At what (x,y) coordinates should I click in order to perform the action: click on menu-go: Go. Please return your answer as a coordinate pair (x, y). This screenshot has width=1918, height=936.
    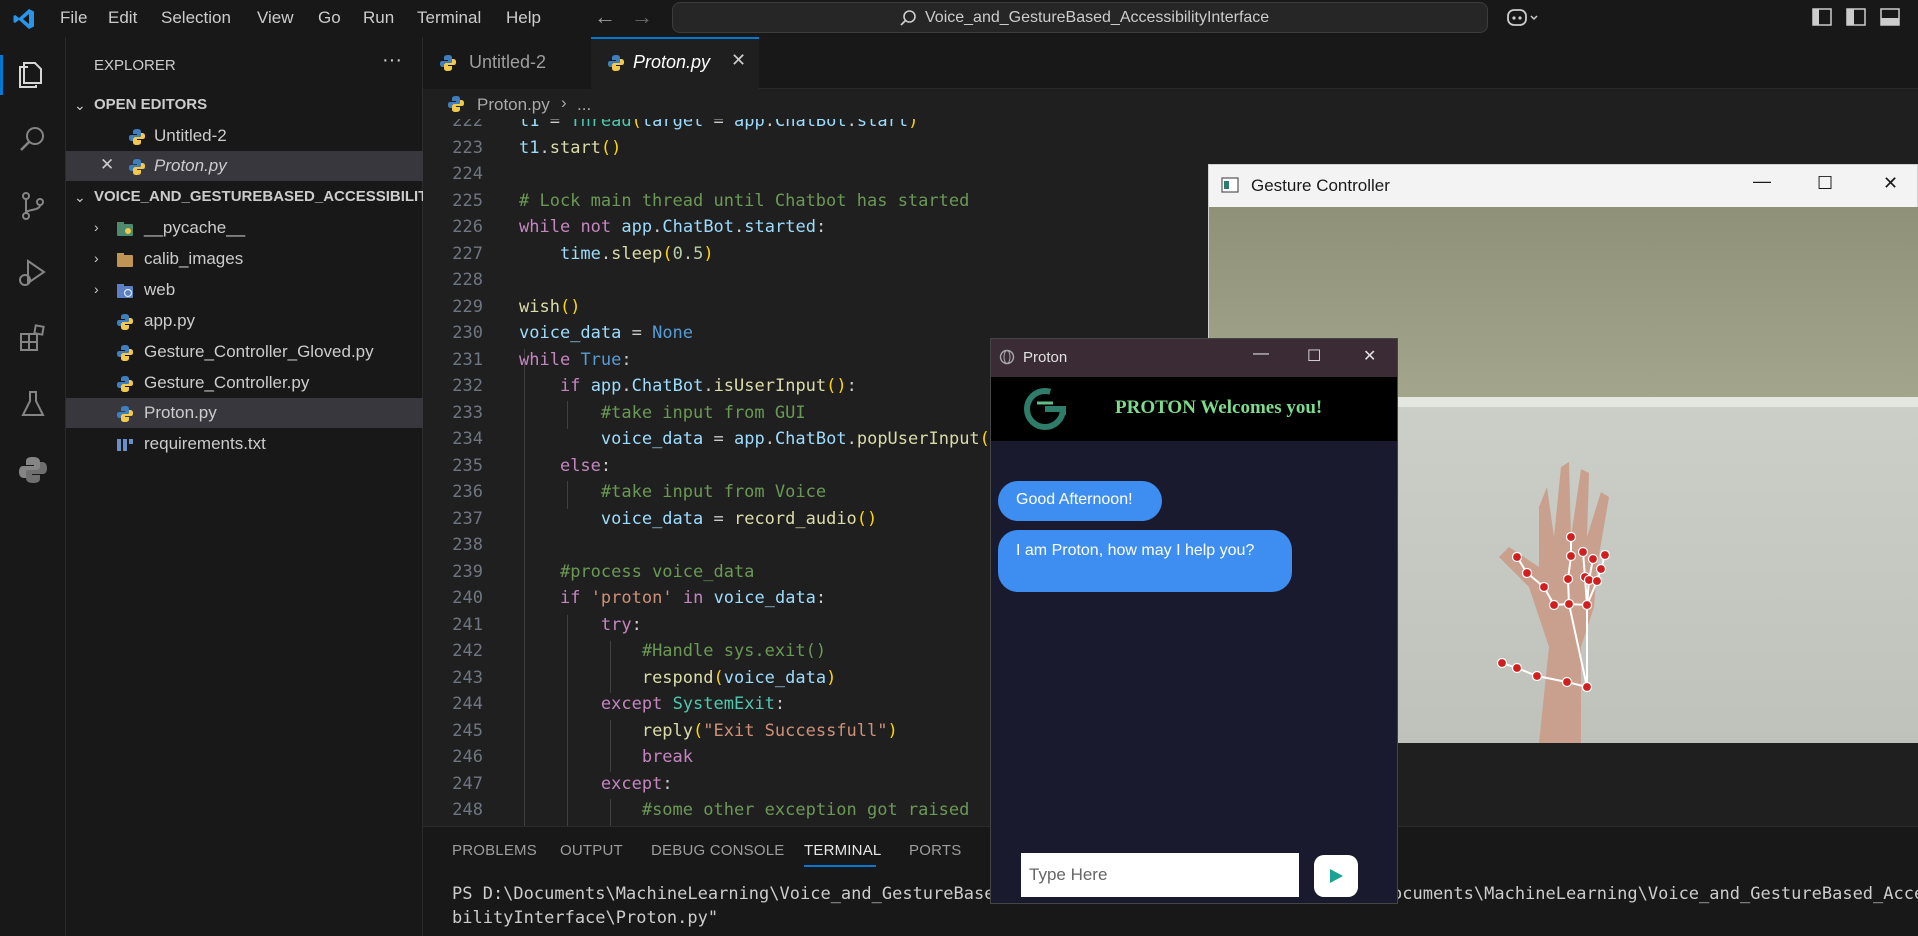
    Looking at the image, I should click on (329, 18).